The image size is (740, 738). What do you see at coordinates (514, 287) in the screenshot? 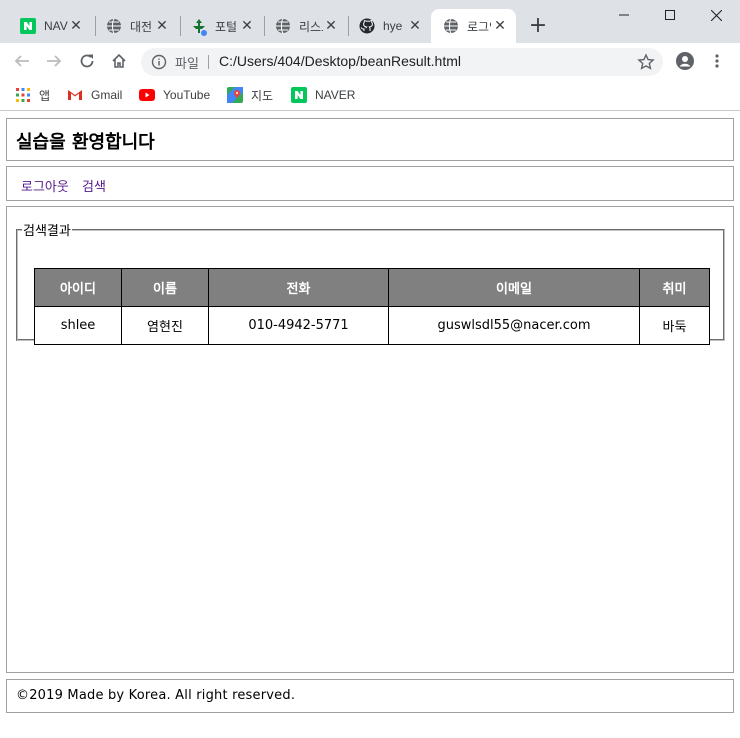
I see `header-email: 이메일` at bounding box center [514, 287].